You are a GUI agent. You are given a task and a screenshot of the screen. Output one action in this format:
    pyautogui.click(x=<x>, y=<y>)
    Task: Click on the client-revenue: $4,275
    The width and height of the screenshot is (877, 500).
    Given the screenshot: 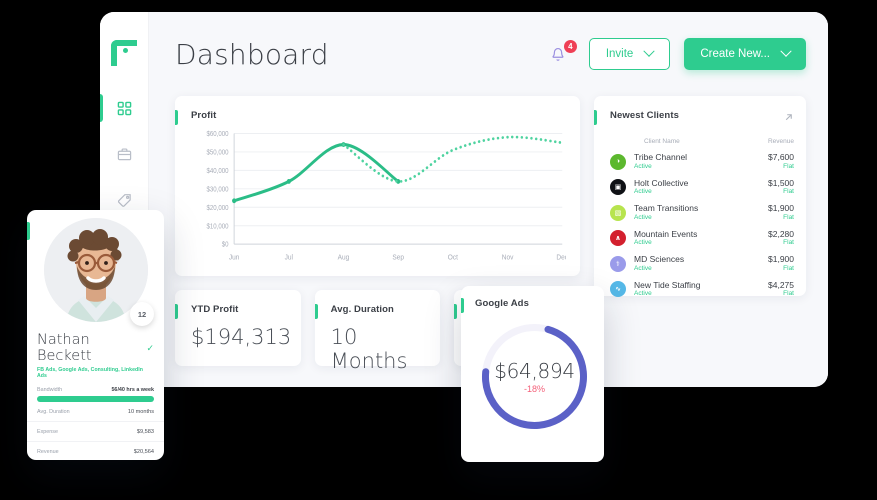 What is the action you would take?
    pyautogui.click(x=781, y=284)
    